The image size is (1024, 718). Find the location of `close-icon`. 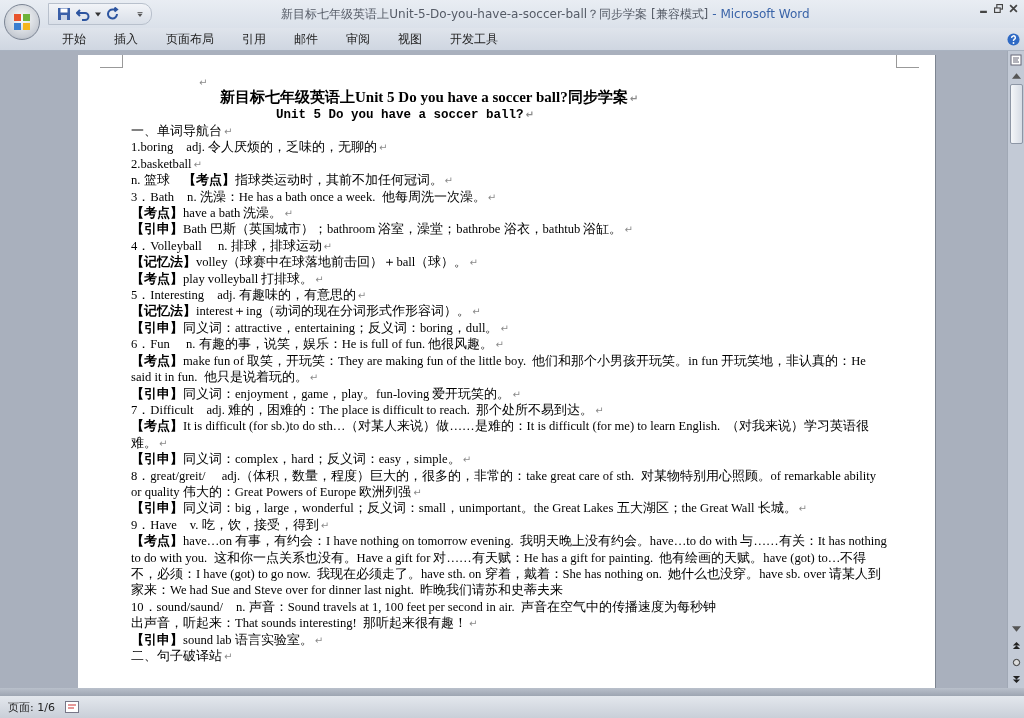

close-icon is located at coordinates (1013, 8).